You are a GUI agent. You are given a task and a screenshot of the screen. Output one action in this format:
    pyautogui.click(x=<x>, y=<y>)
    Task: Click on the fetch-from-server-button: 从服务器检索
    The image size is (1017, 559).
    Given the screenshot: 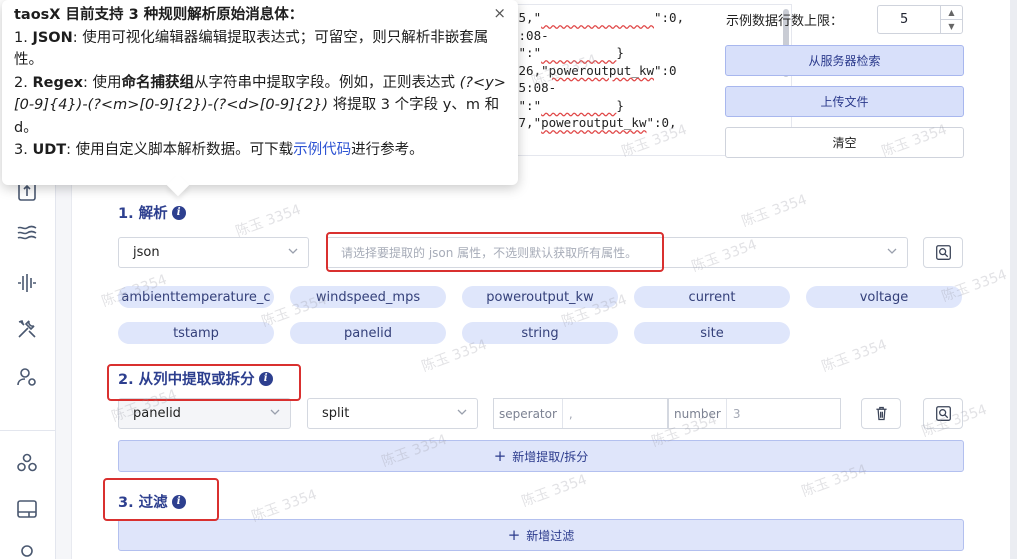 What is the action you would take?
    pyautogui.click(x=844, y=60)
    